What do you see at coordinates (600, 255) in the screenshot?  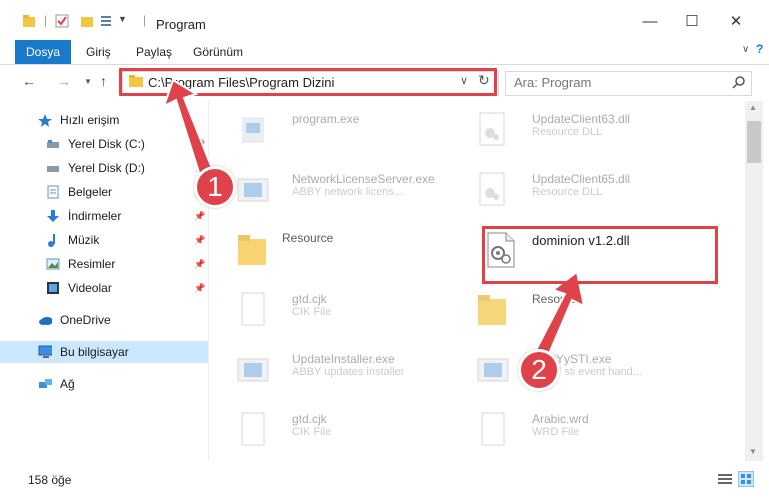 I see `file-highlight-box` at bounding box center [600, 255].